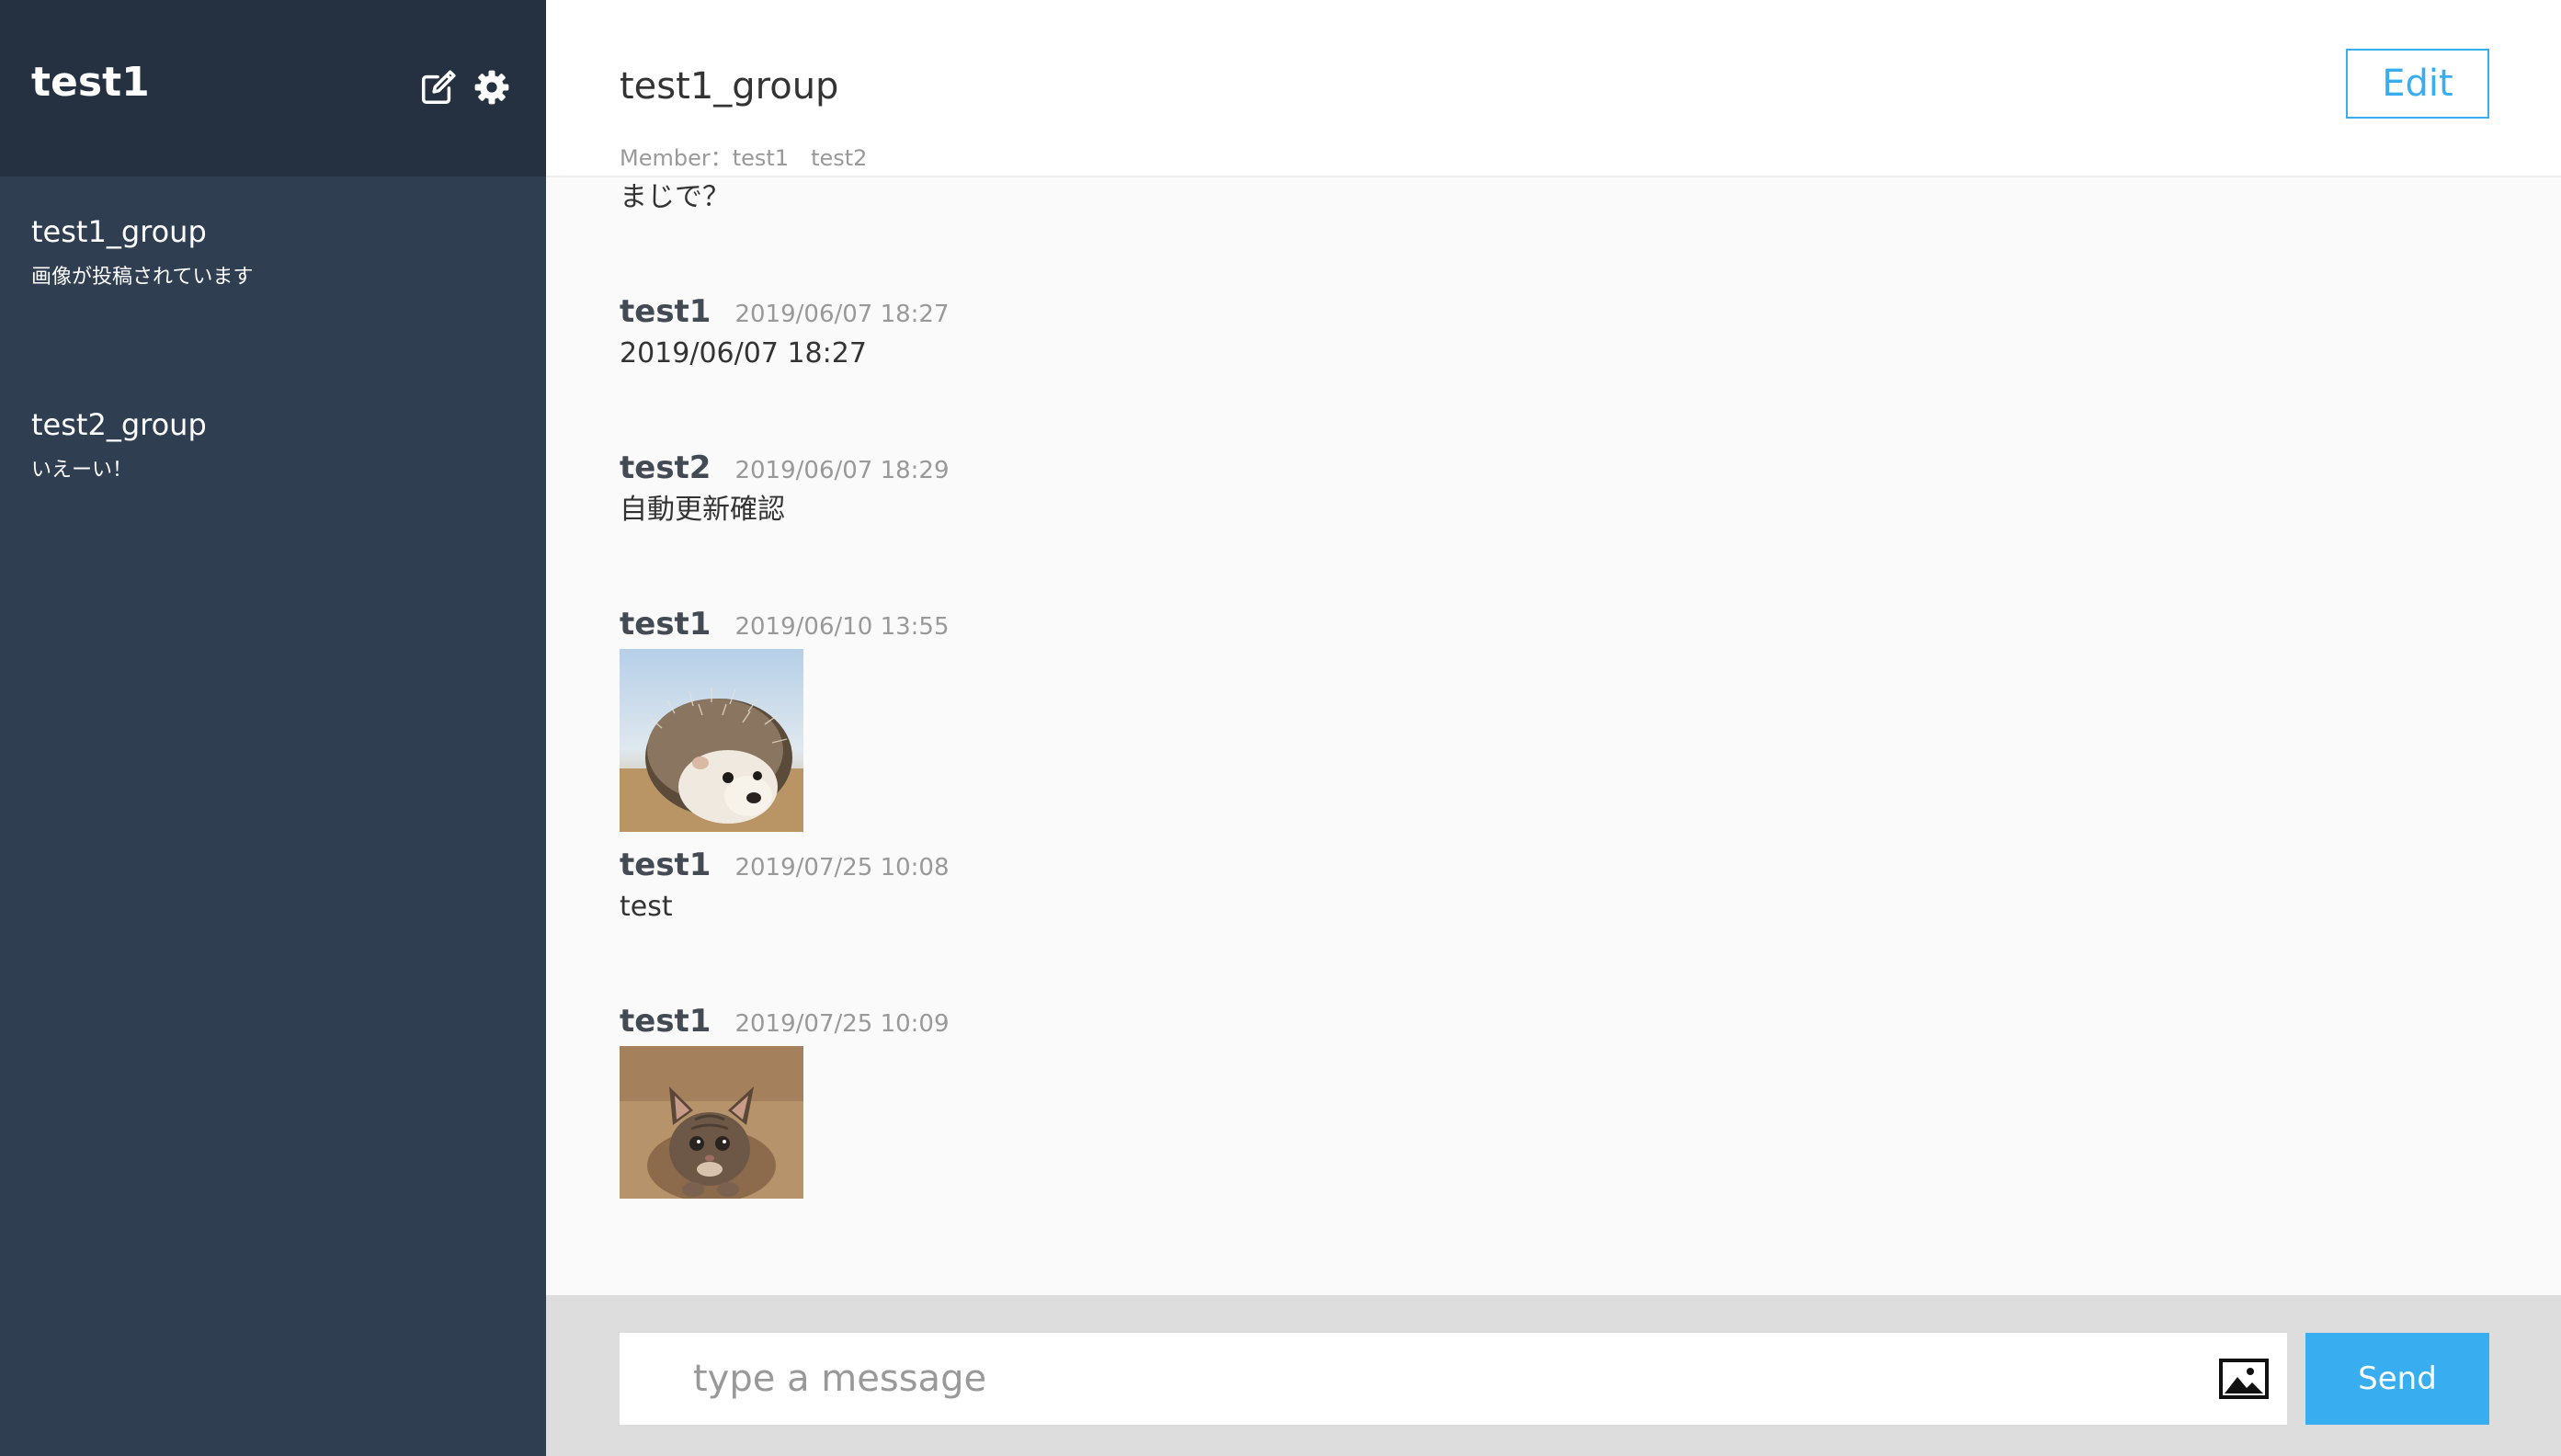 This screenshot has width=2561, height=1456. Describe the element at coordinates (665, 467) in the screenshot. I see `message-user: test2` at that location.